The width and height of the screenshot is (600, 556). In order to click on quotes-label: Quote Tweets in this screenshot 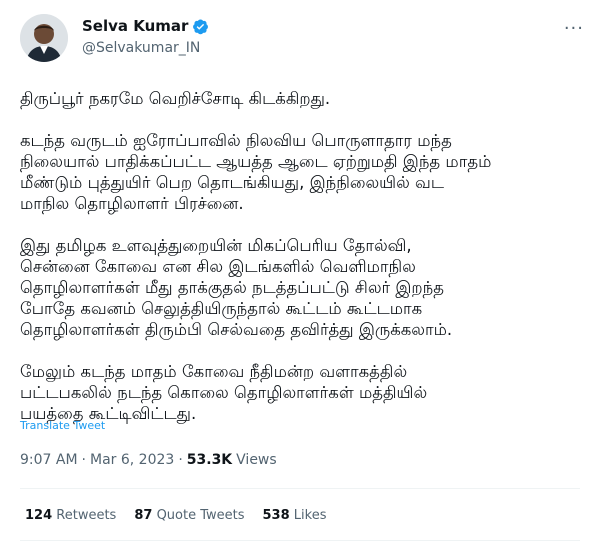, I will do `click(200, 515)`.